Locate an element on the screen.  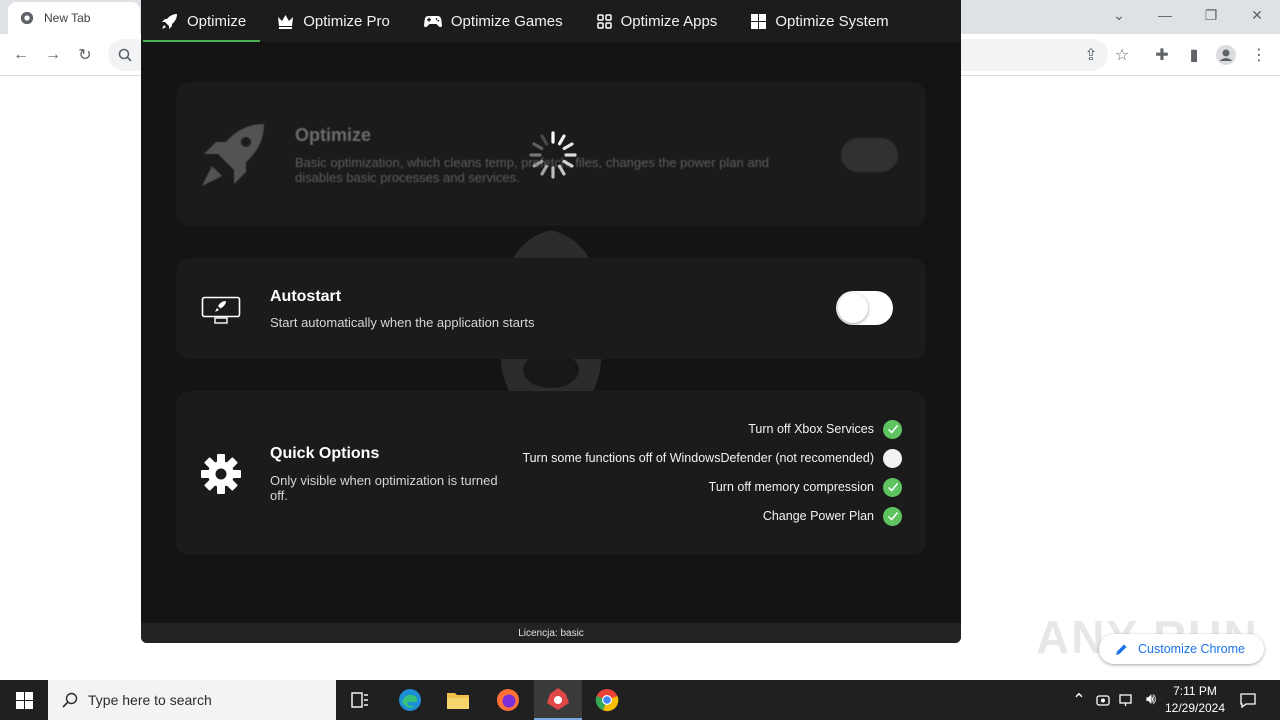
quick-option-label: Turn off memory compression is located at coordinates (791, 487).